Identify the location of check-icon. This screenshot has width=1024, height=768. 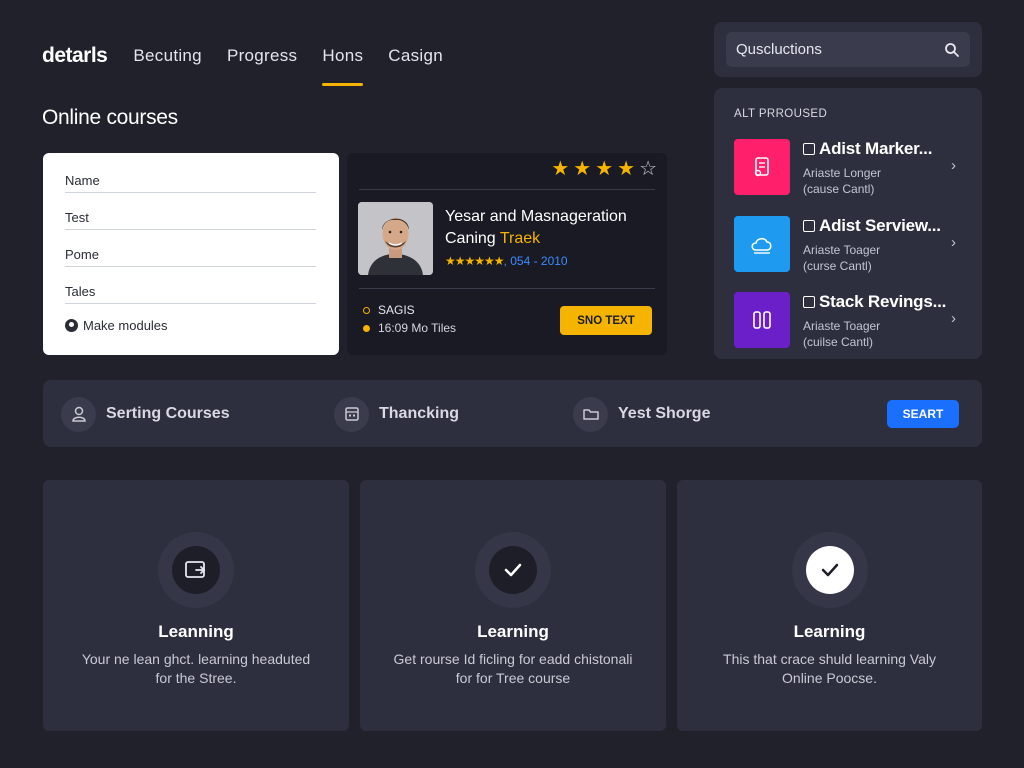
(513, 570).